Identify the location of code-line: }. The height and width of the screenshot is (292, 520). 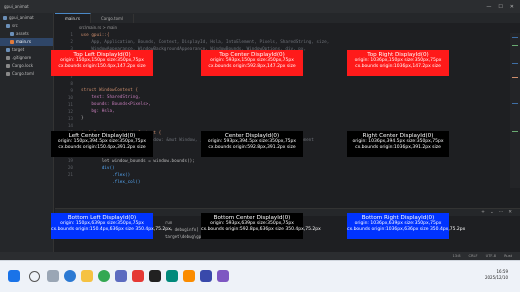
(82, 118).